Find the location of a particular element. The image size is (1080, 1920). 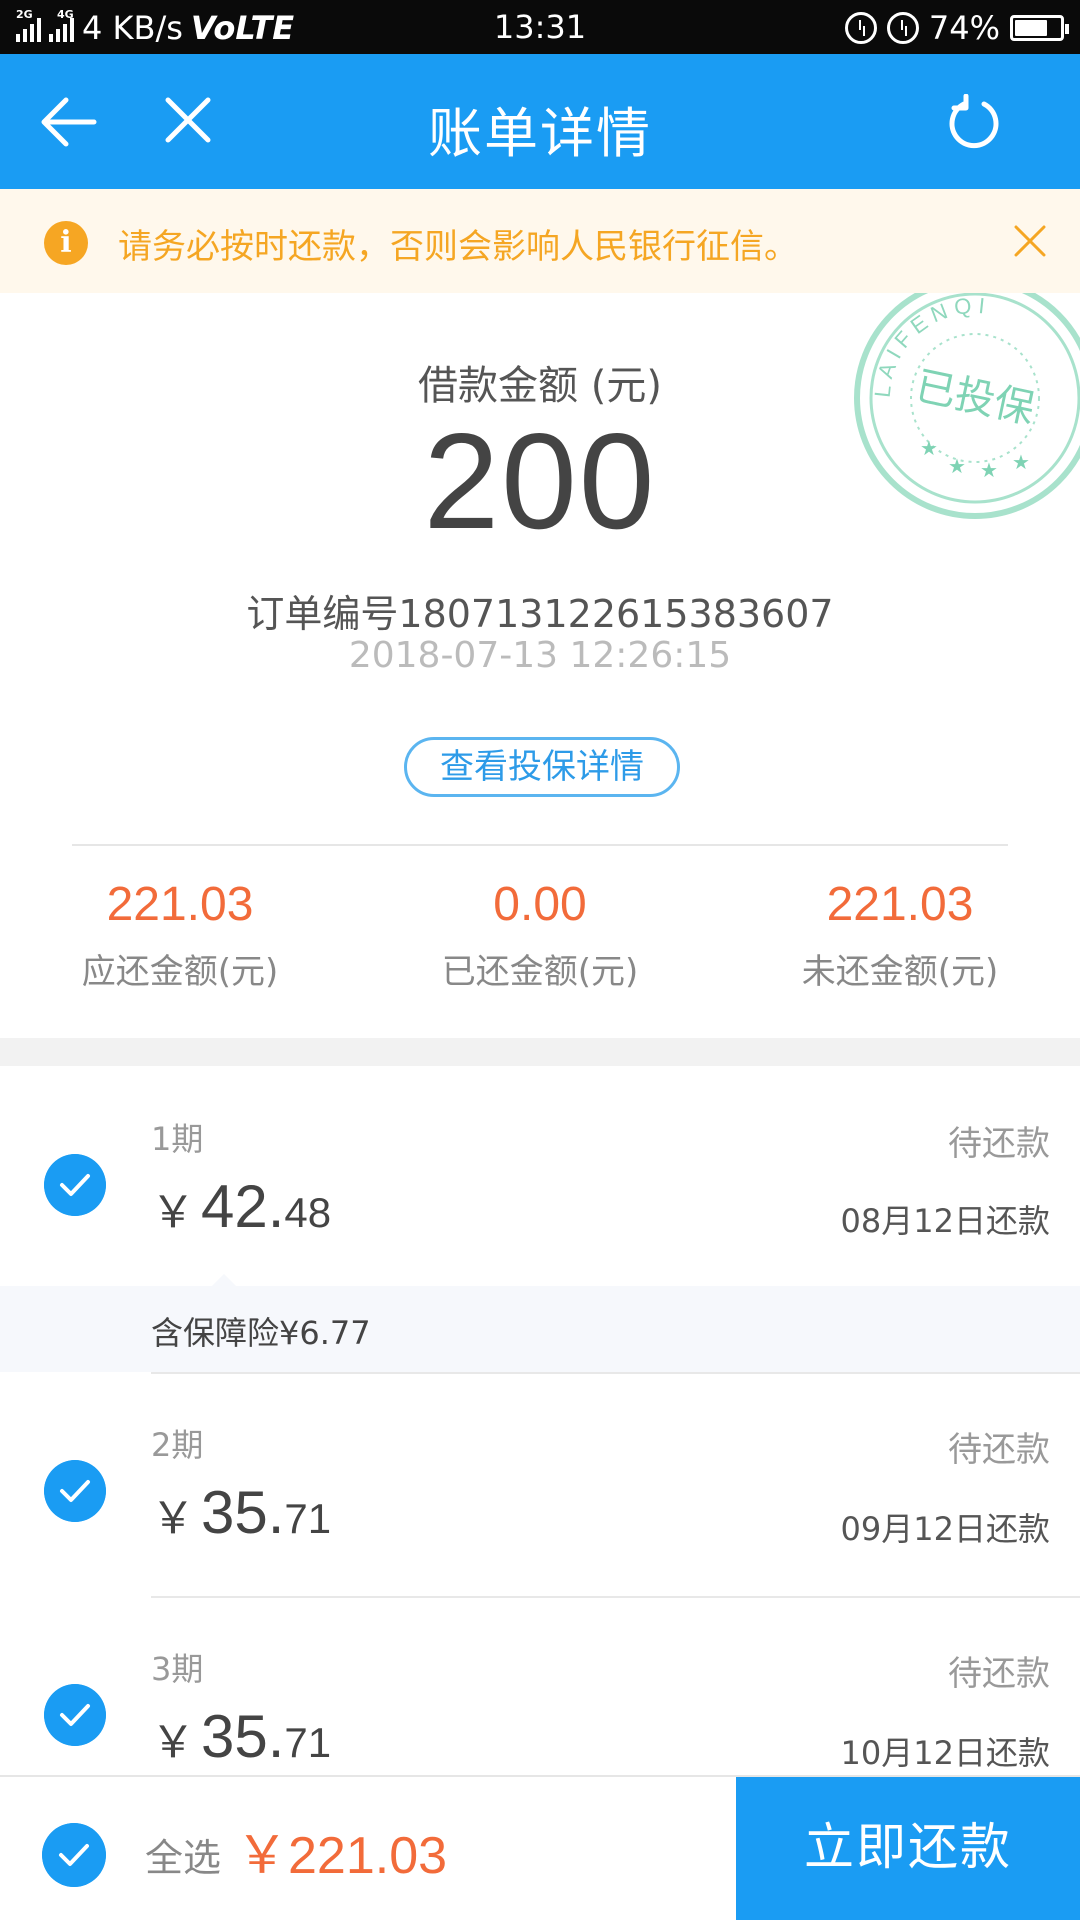

refresh-icon is located at coordinates (974, 122).